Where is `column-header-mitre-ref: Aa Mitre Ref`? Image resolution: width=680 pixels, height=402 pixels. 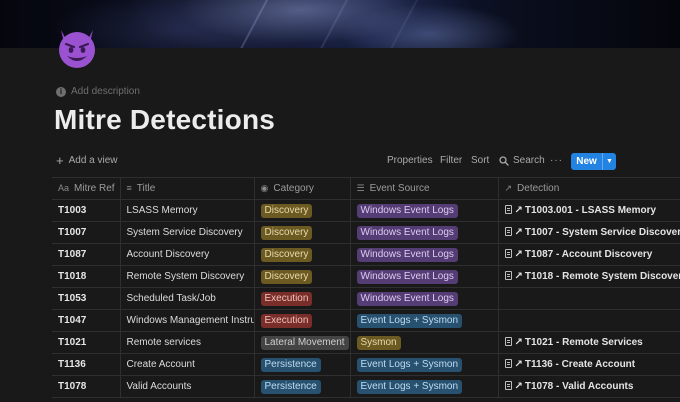 column-header-mitre-ref: Aa Mitre Ref is located at coordinates (86, 188).